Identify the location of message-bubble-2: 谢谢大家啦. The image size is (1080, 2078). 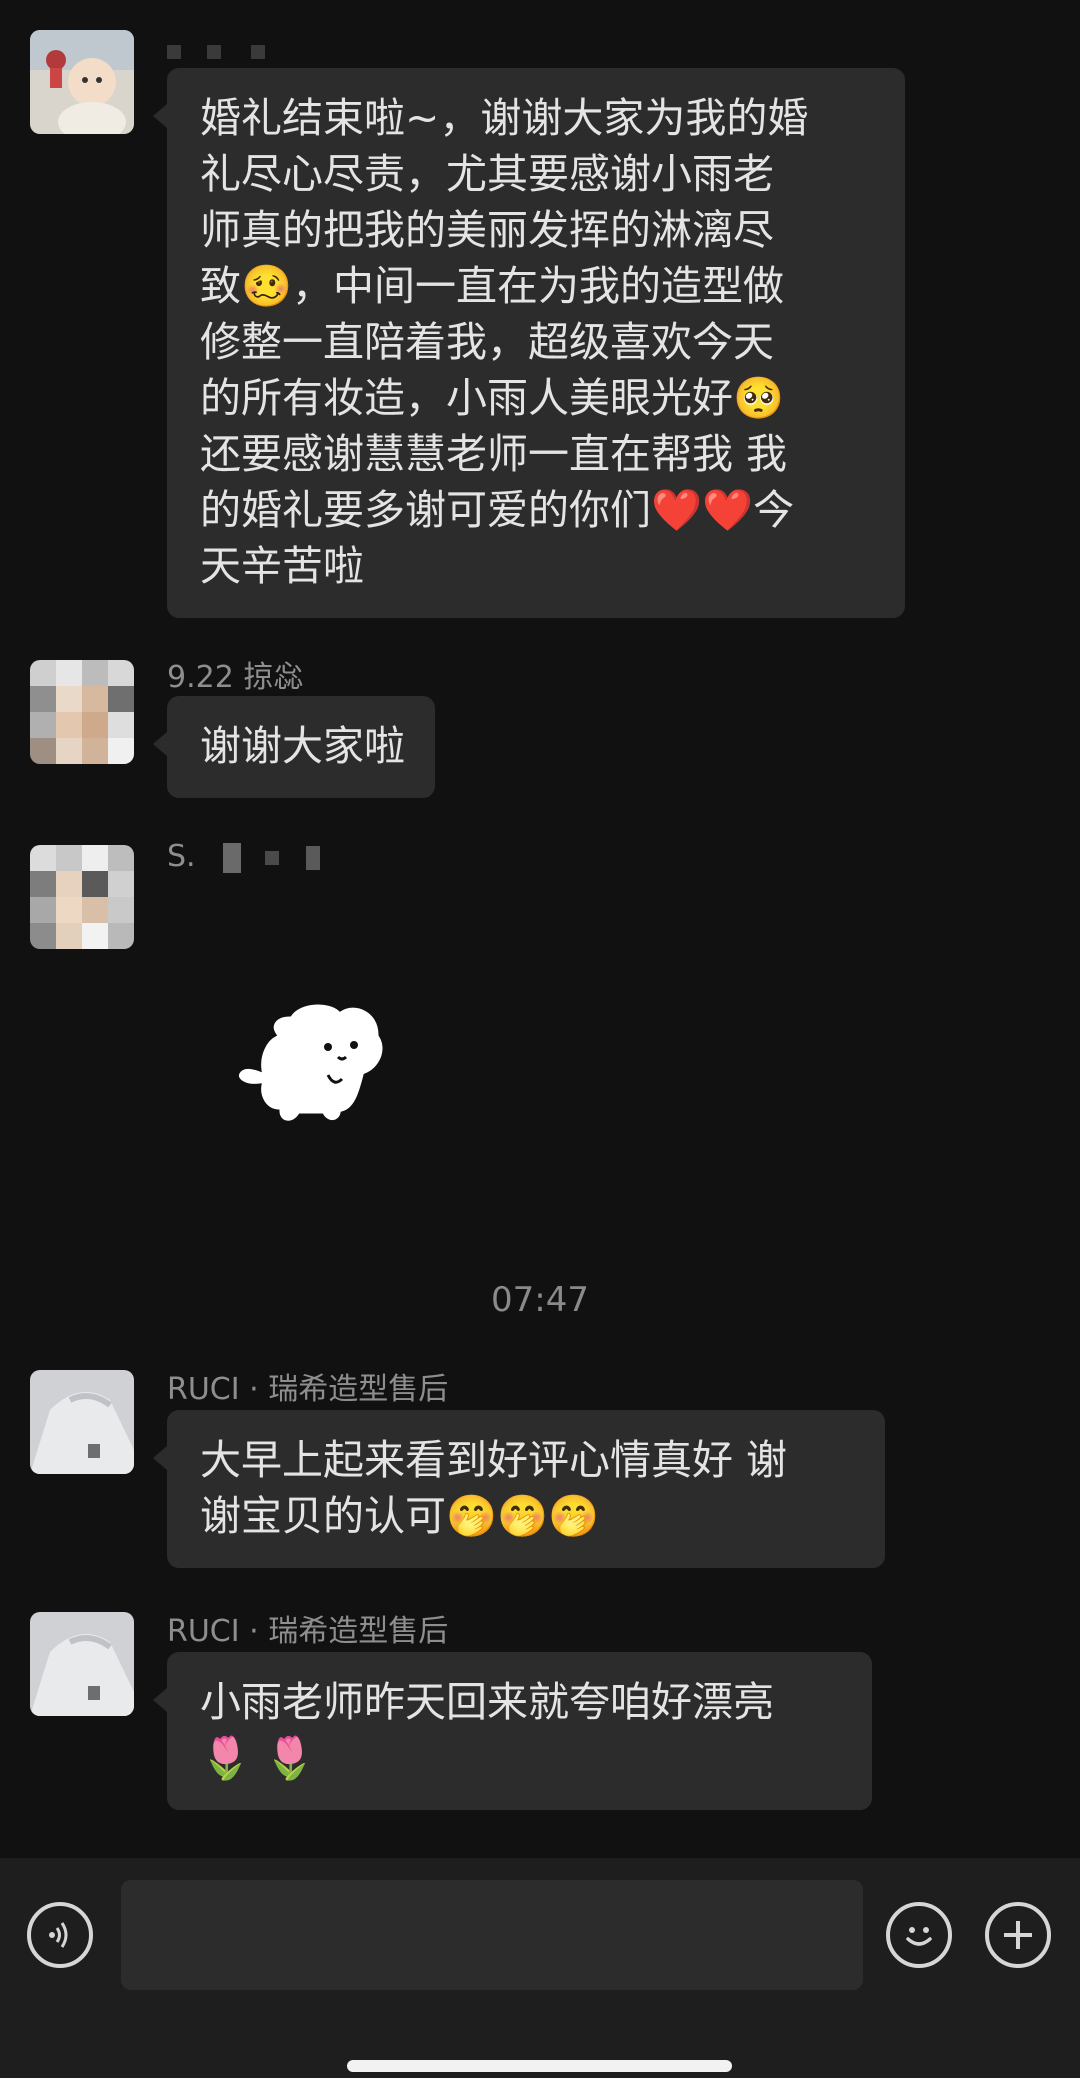
(294, 747).